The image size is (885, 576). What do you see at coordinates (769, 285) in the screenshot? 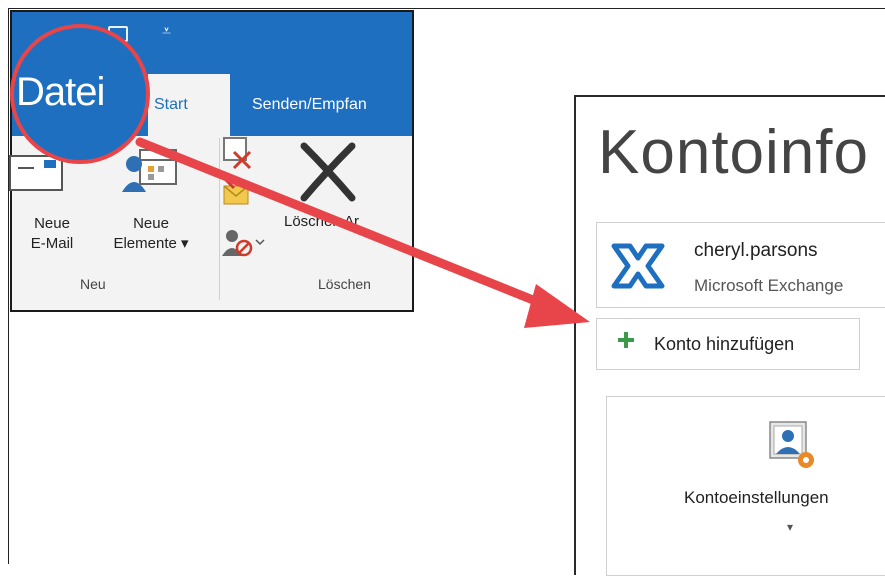
I see `account-type: Microsoft Exchange` at bounding box center [769, 285].